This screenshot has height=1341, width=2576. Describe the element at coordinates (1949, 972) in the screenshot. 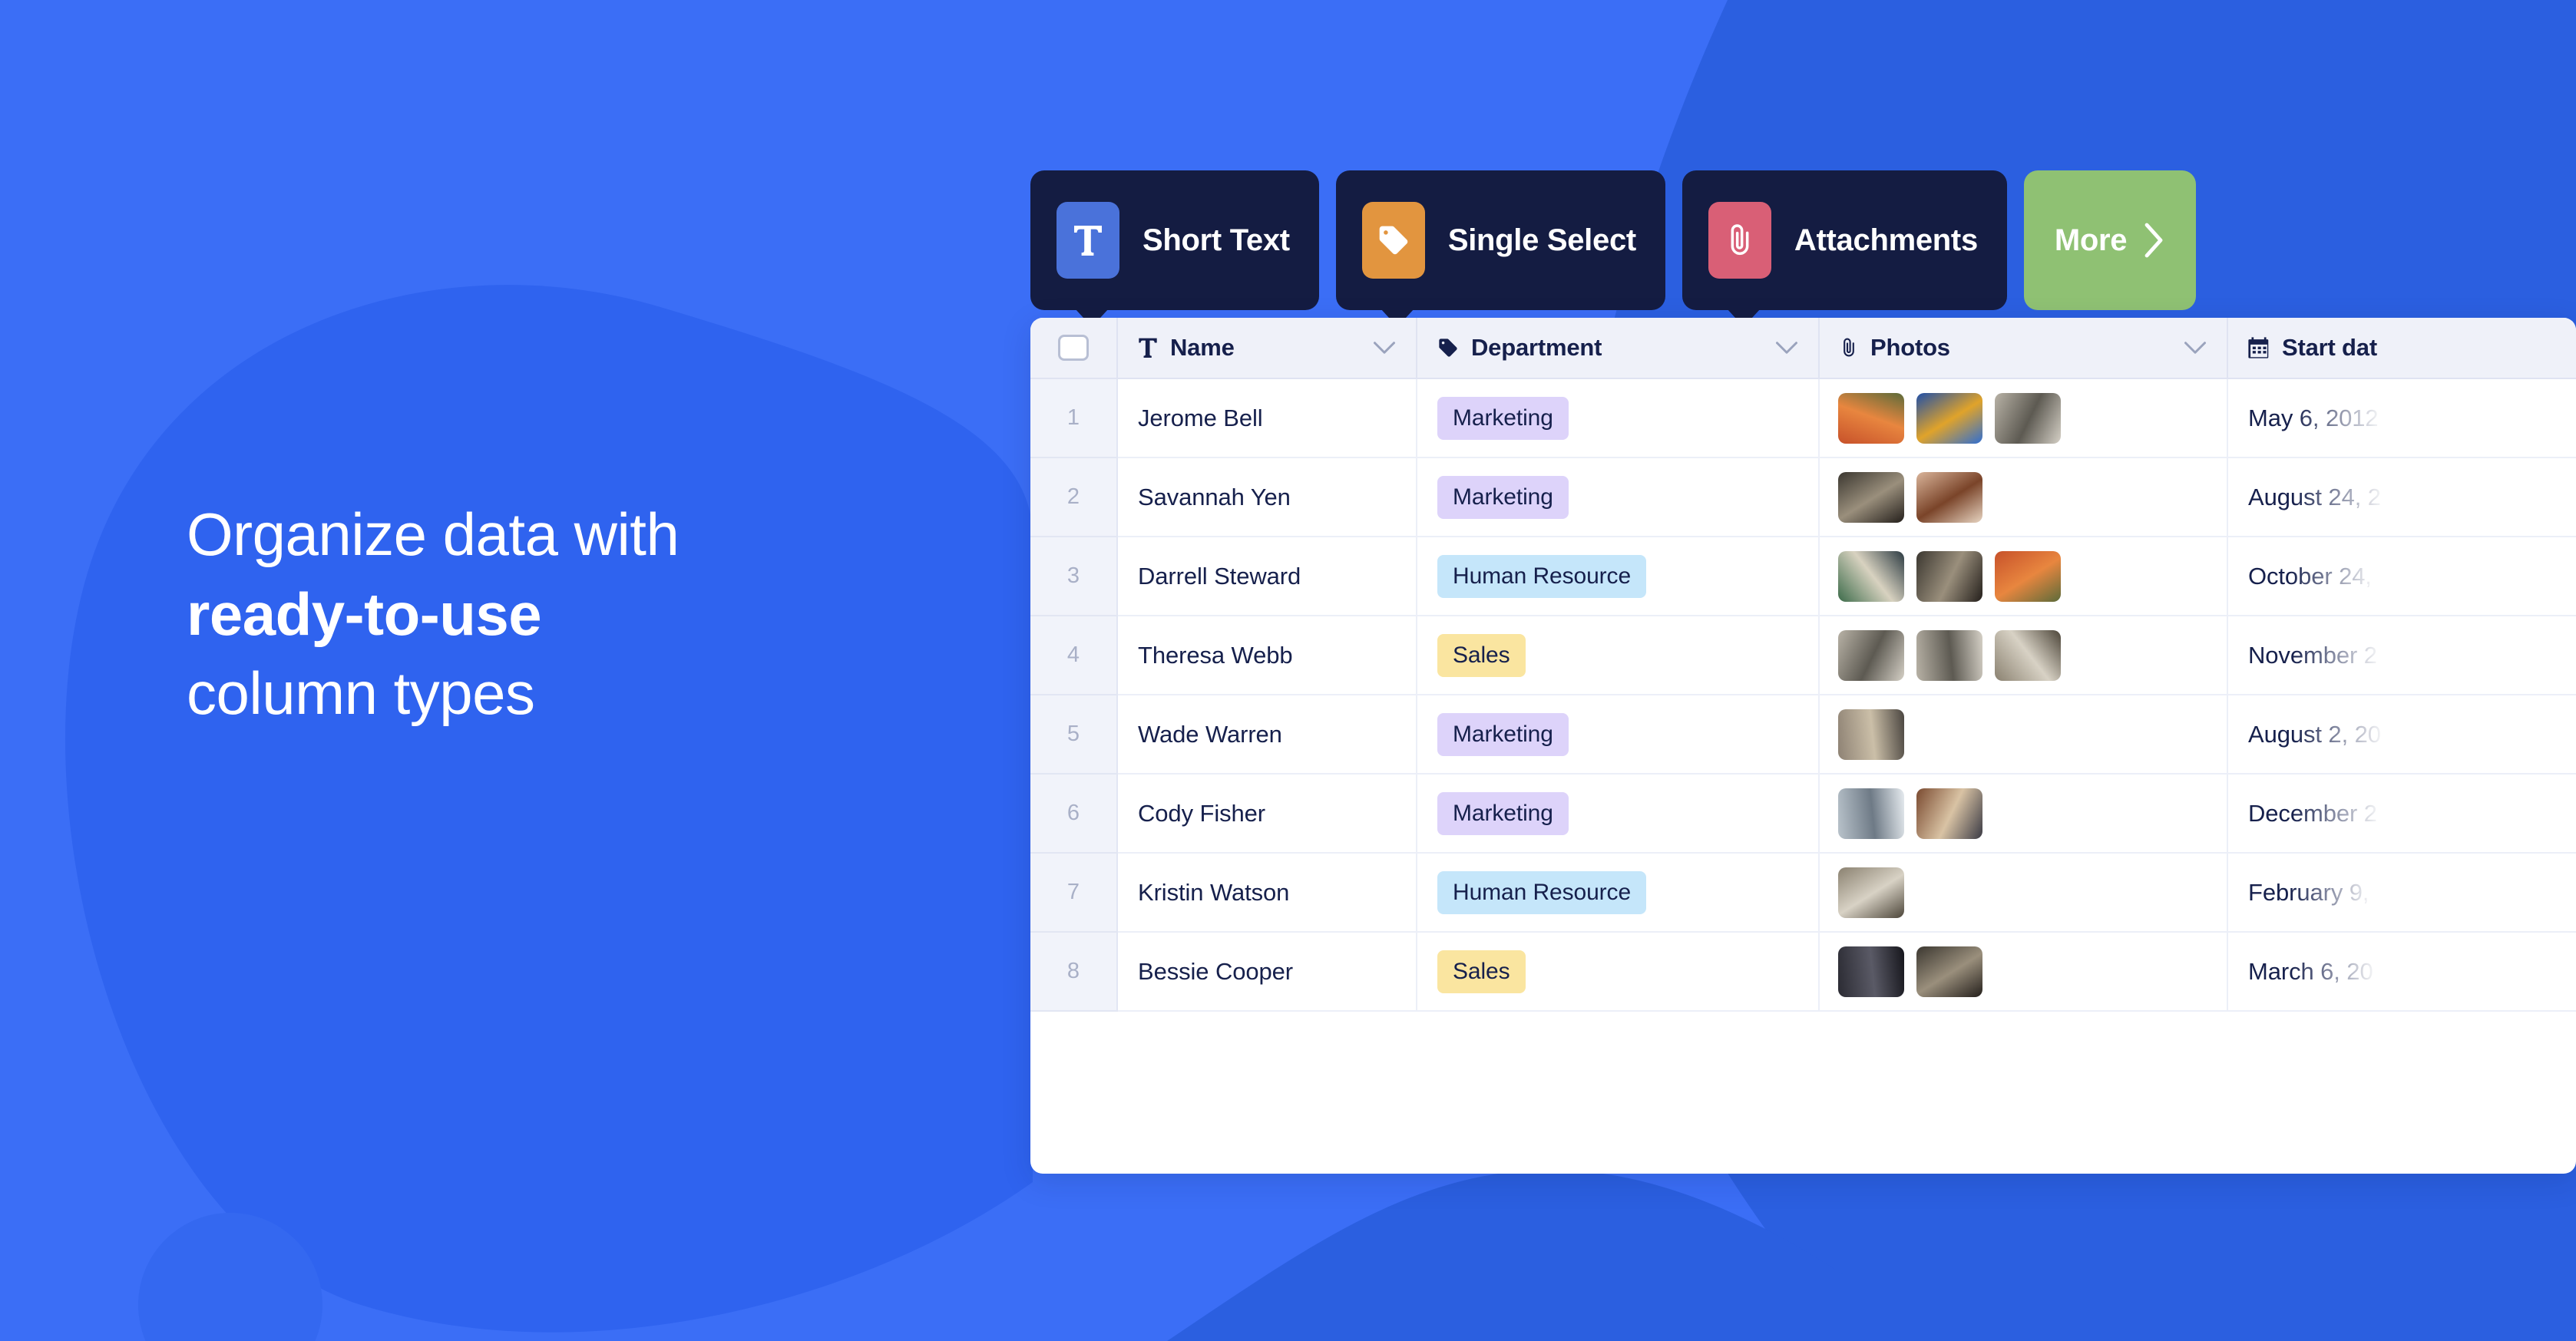

I see `photo-woman-writing-cafe` at that location.